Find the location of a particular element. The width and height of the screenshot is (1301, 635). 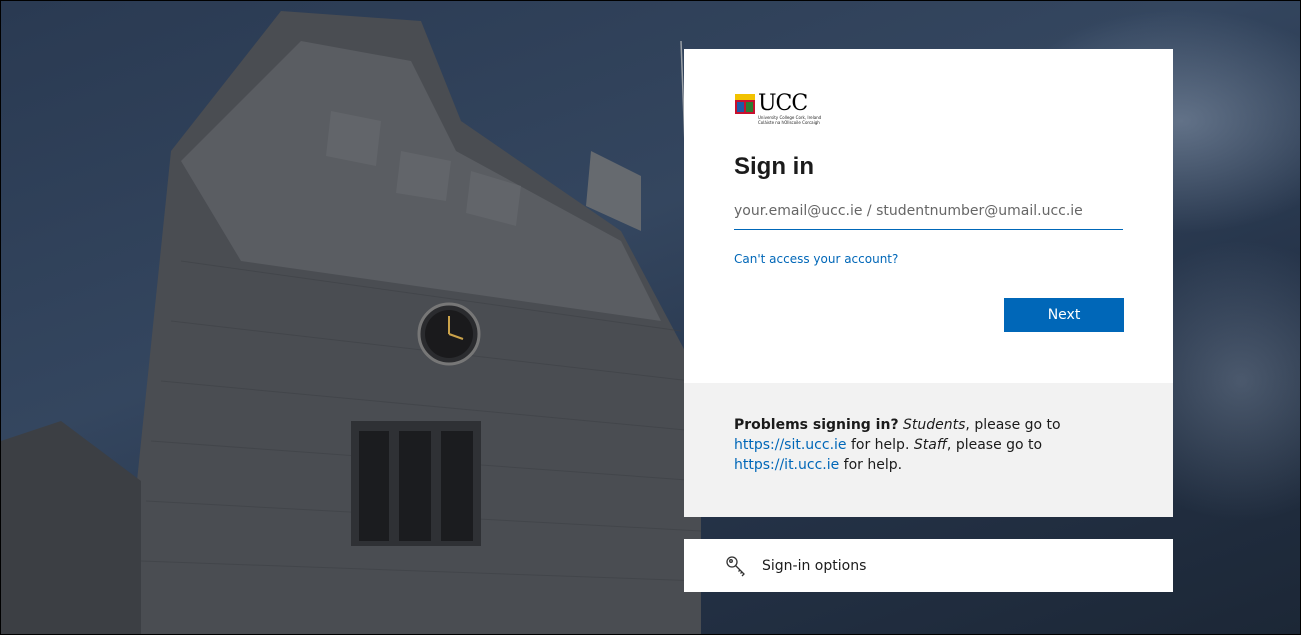

key-icon is located at coordinates (735, 565).